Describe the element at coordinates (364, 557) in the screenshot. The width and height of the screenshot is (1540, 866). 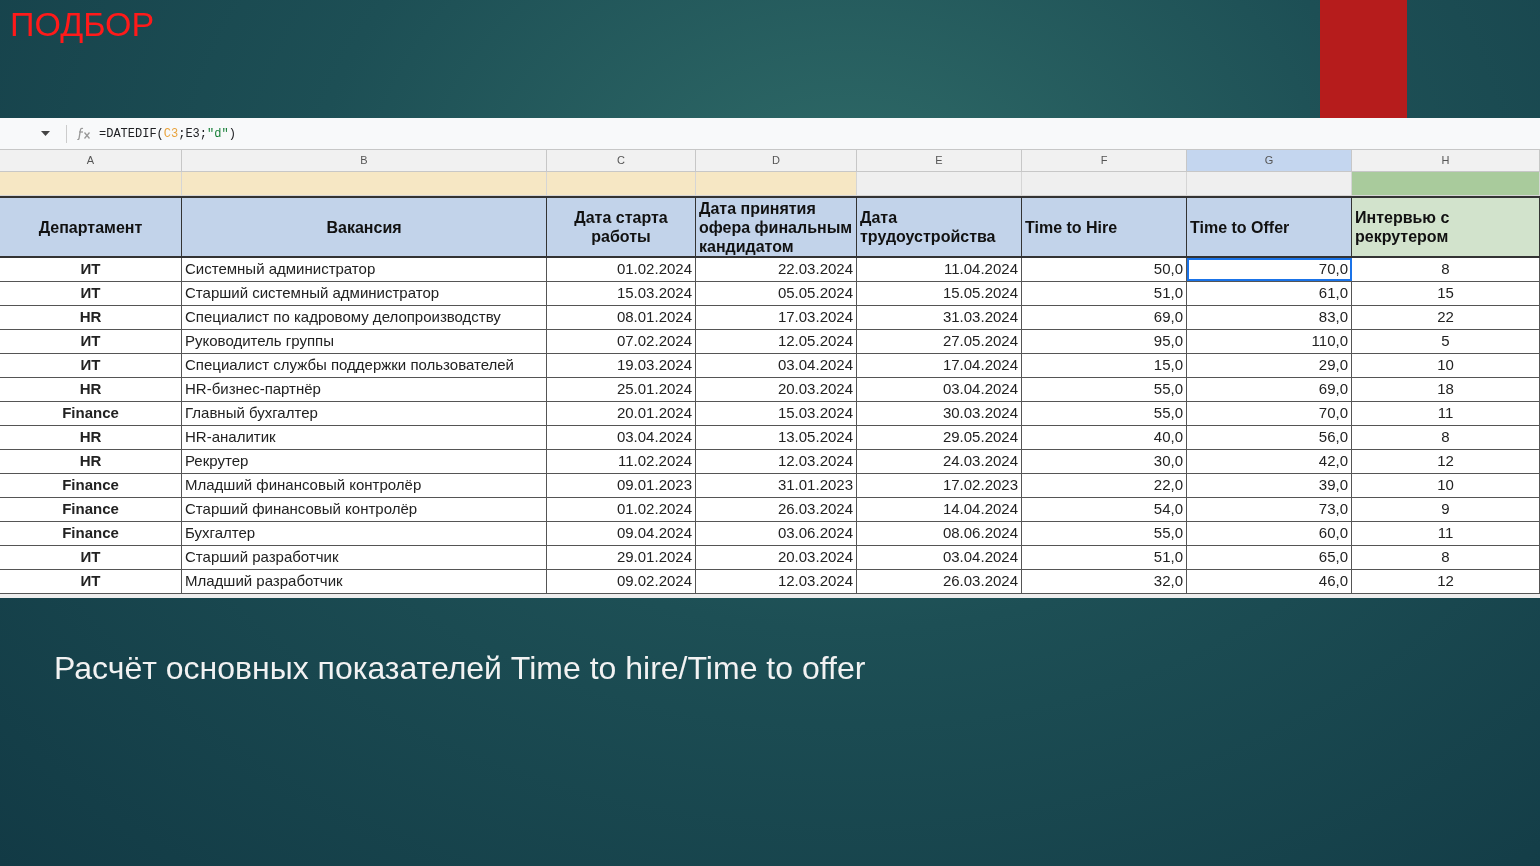
I see `table-cell: Старший разработчик` at that location.